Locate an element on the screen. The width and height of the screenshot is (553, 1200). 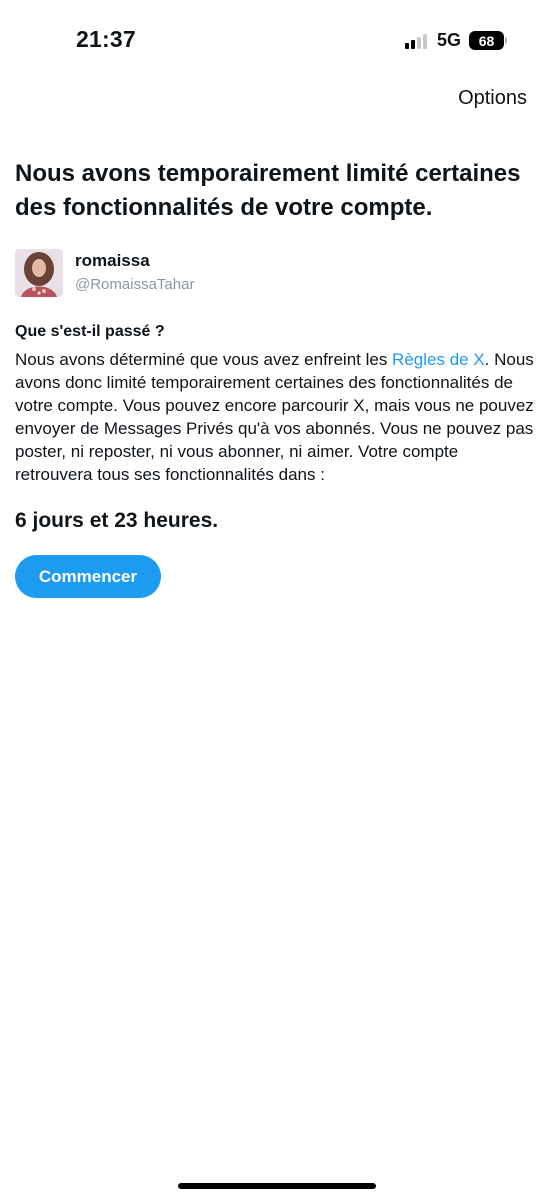
network-type: 5G is located at coordinates (448, 40).